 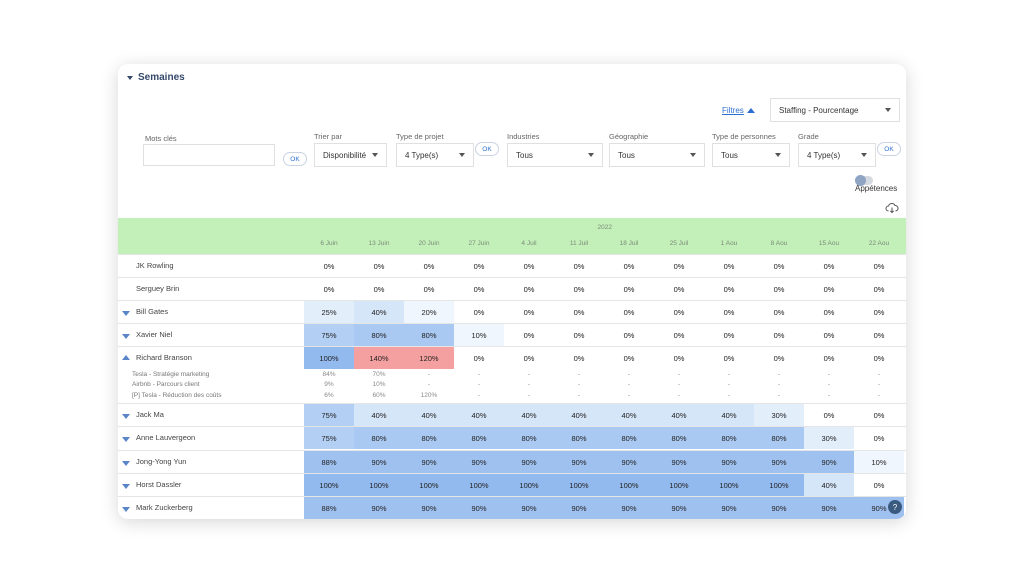 What do you see at coordinates (892, 208) in the screenshot?
I see `cloud-download-icon` at bounding box center [892, 208].